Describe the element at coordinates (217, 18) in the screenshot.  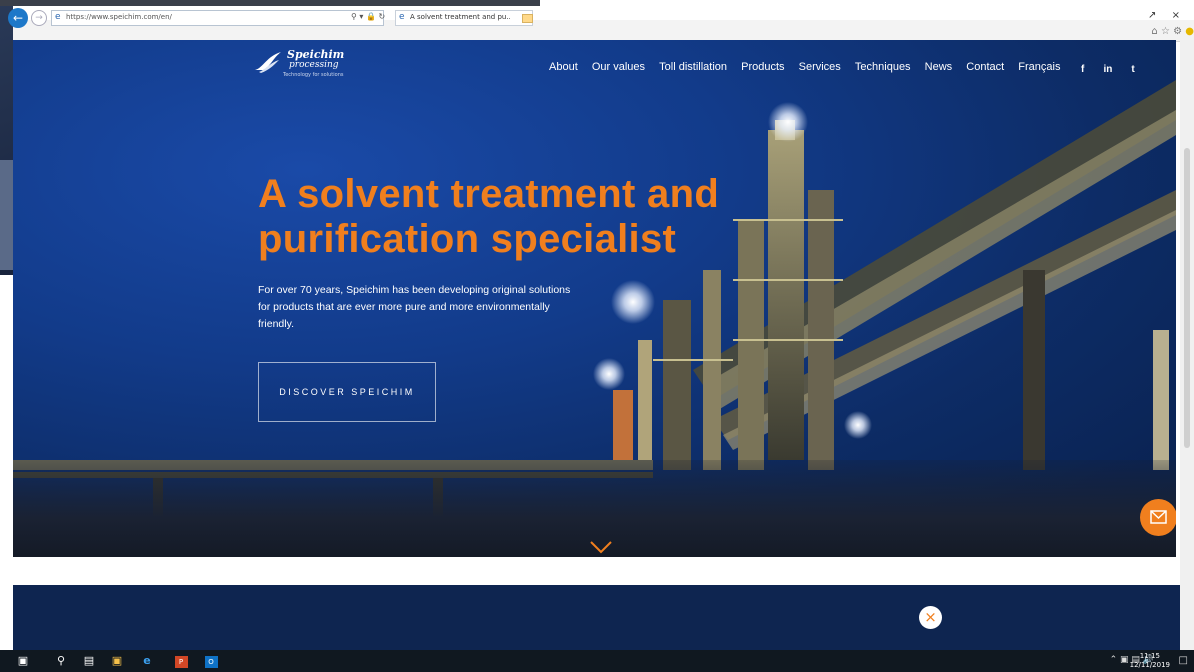
I see `address-bar: e https://www.speichim.com/en/` at that location.